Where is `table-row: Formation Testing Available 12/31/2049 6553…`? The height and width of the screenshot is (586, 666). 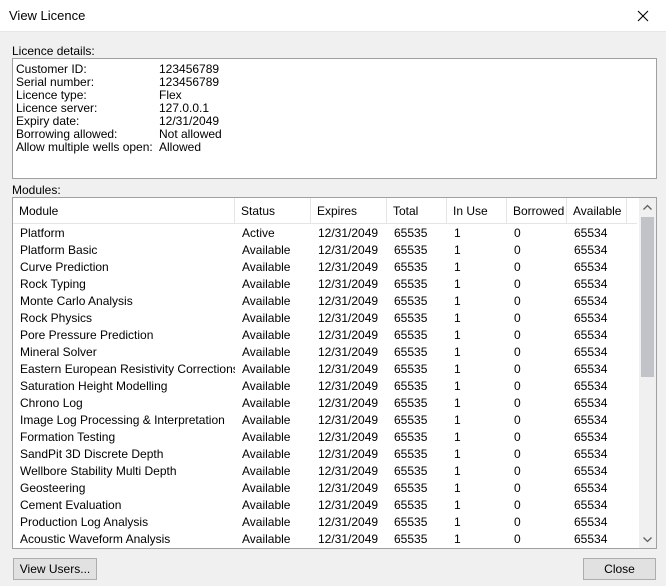
table-row: Formation Testing Available 12/31/2049 6553… is located at coordinates (325, 437).